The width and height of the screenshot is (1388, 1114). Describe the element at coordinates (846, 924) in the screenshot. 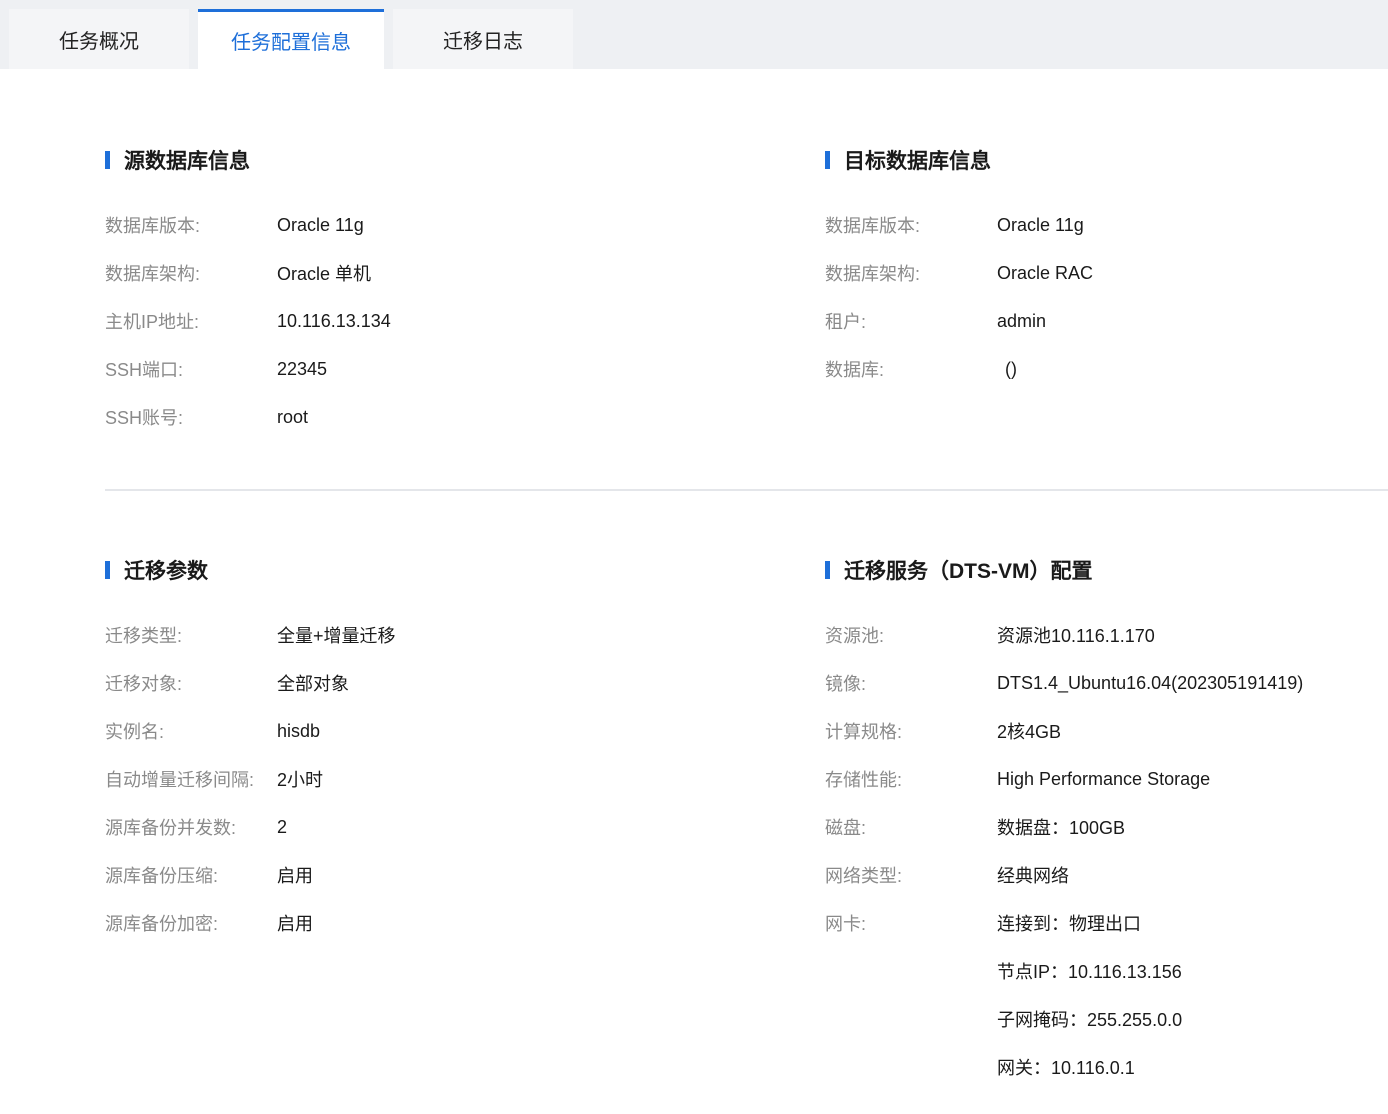

I see `field-label: 网卡:` at that location.